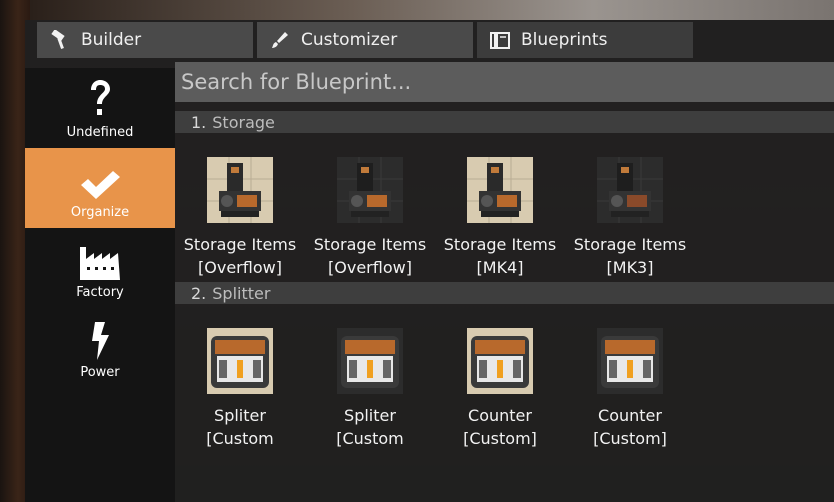 The height and width of the screenshot is (502, 834). What do you see at coordinates (504, 122) in the screenshot?
I see `category-header-storage: 1. Storage` at bounding box center [504, 122].